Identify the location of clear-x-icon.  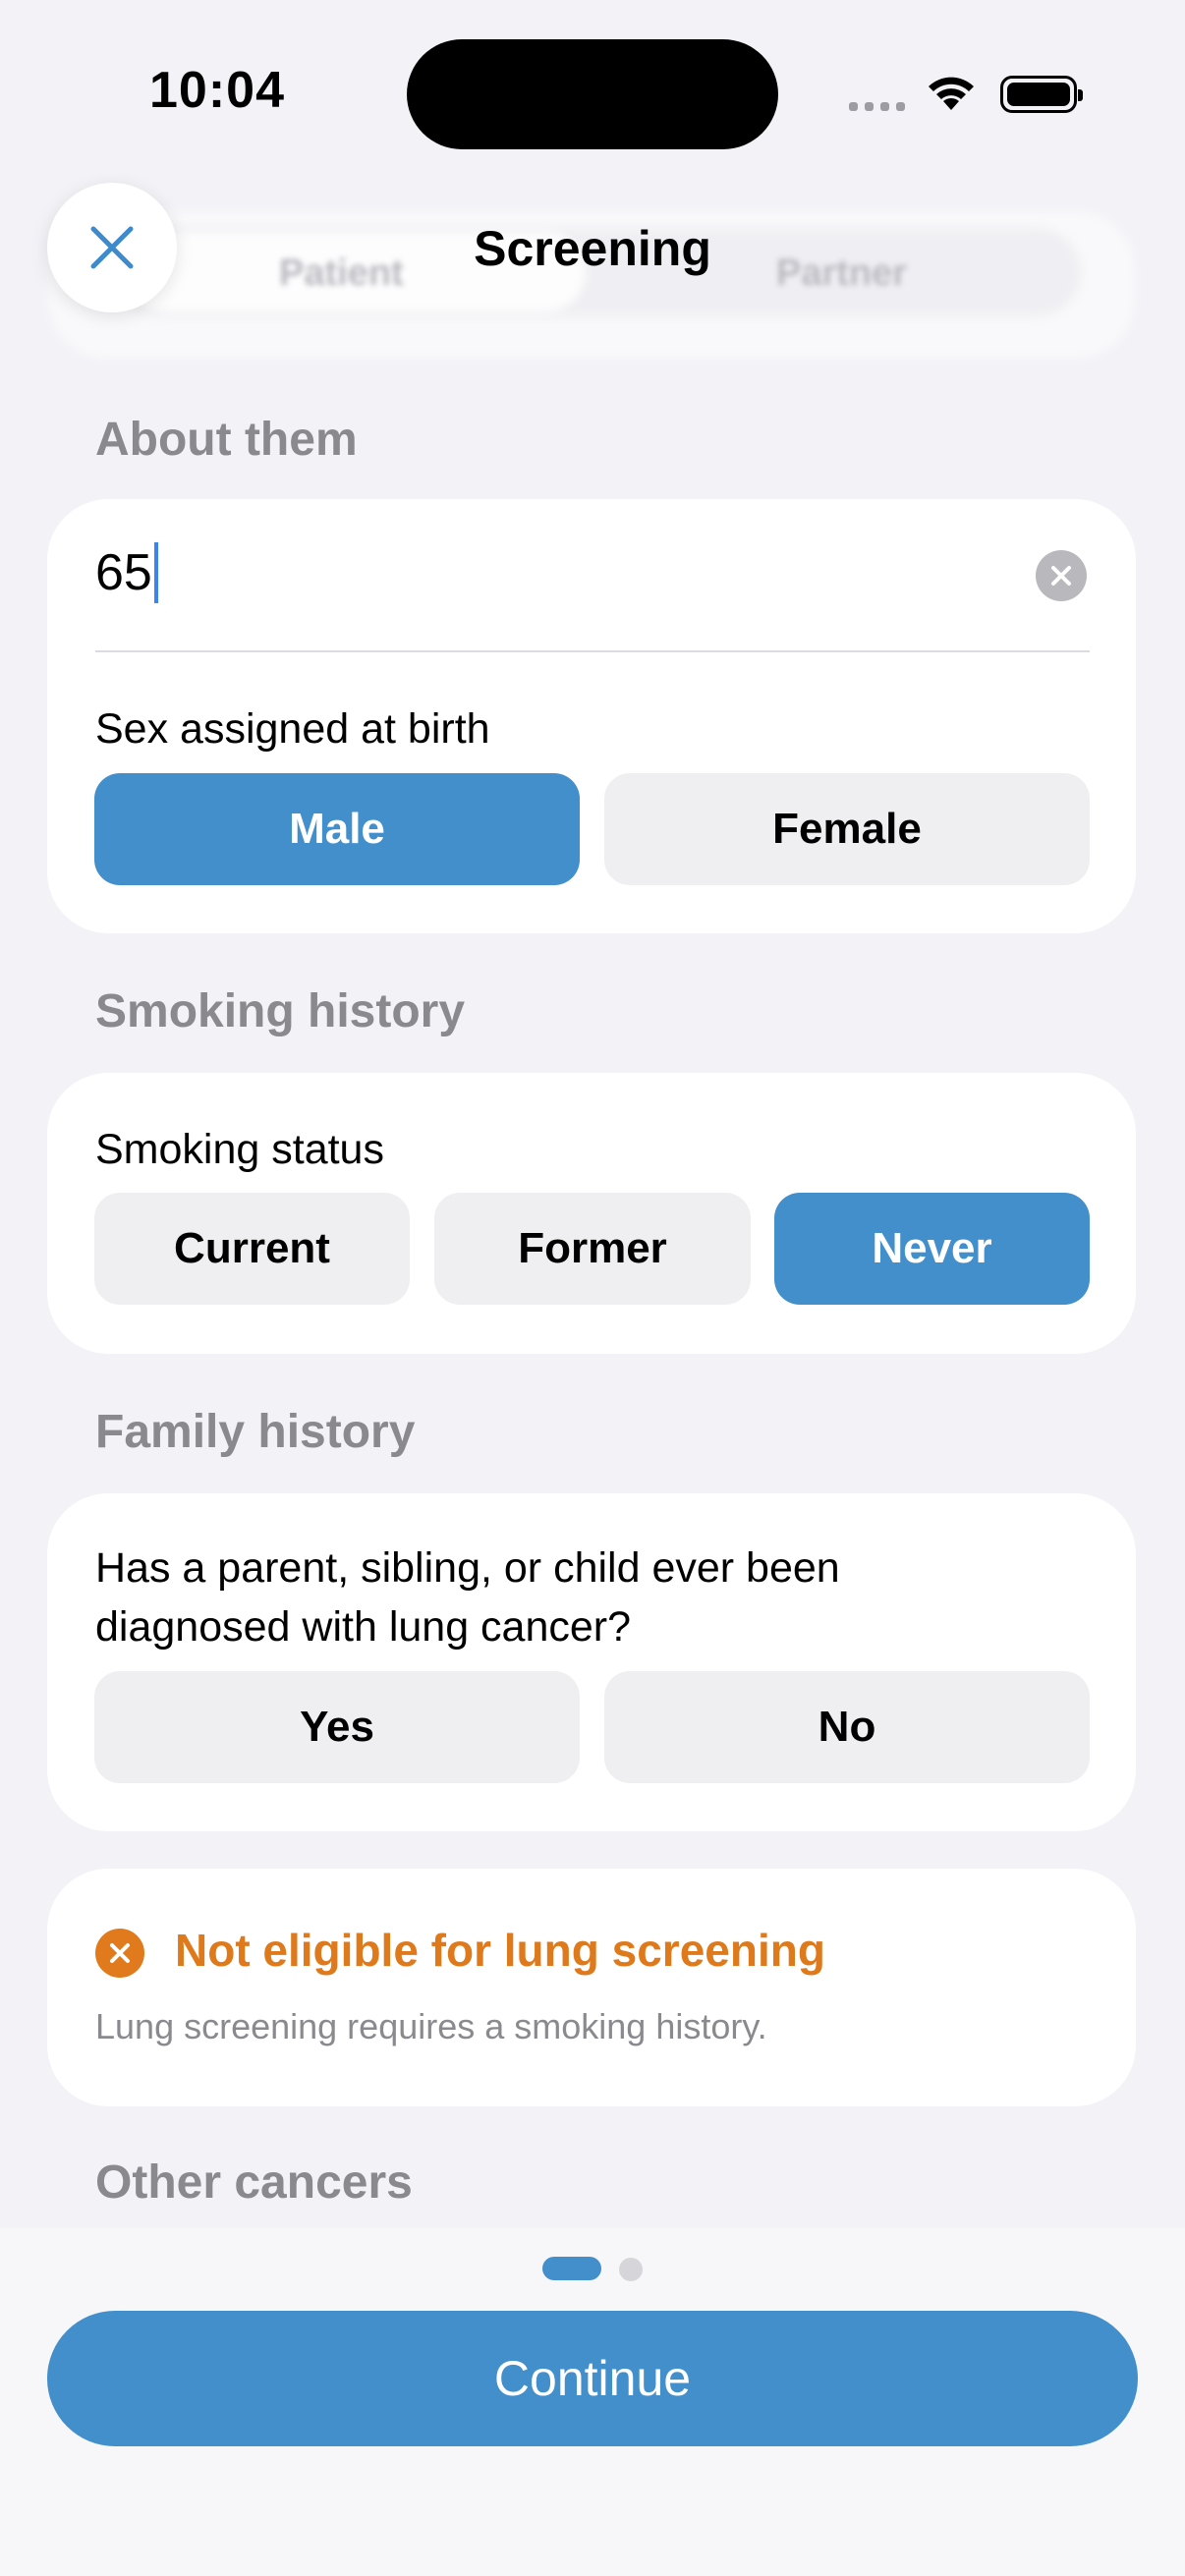
(1061, 576).